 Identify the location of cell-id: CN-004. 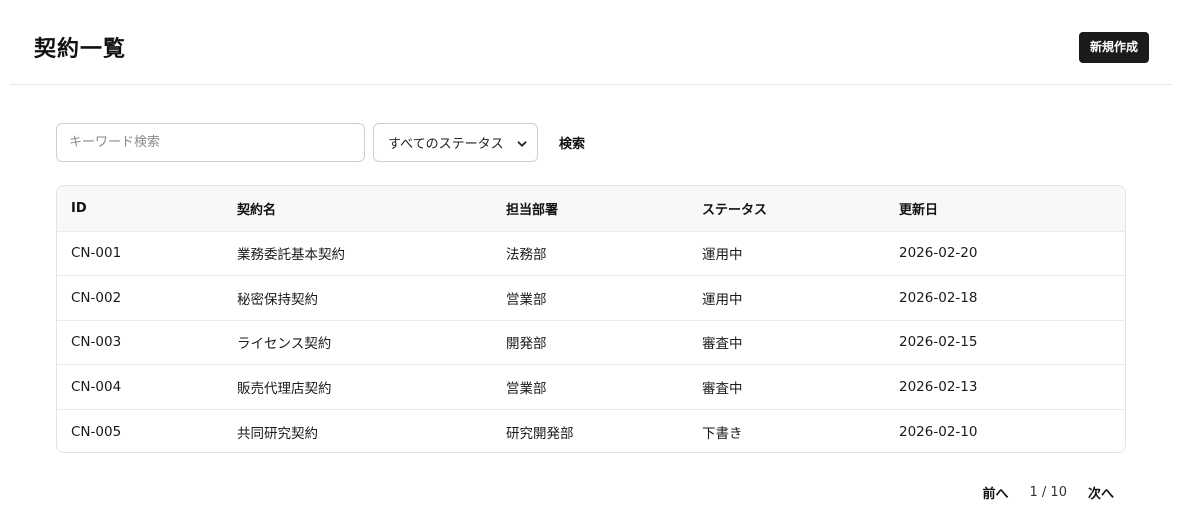
(96, 386).